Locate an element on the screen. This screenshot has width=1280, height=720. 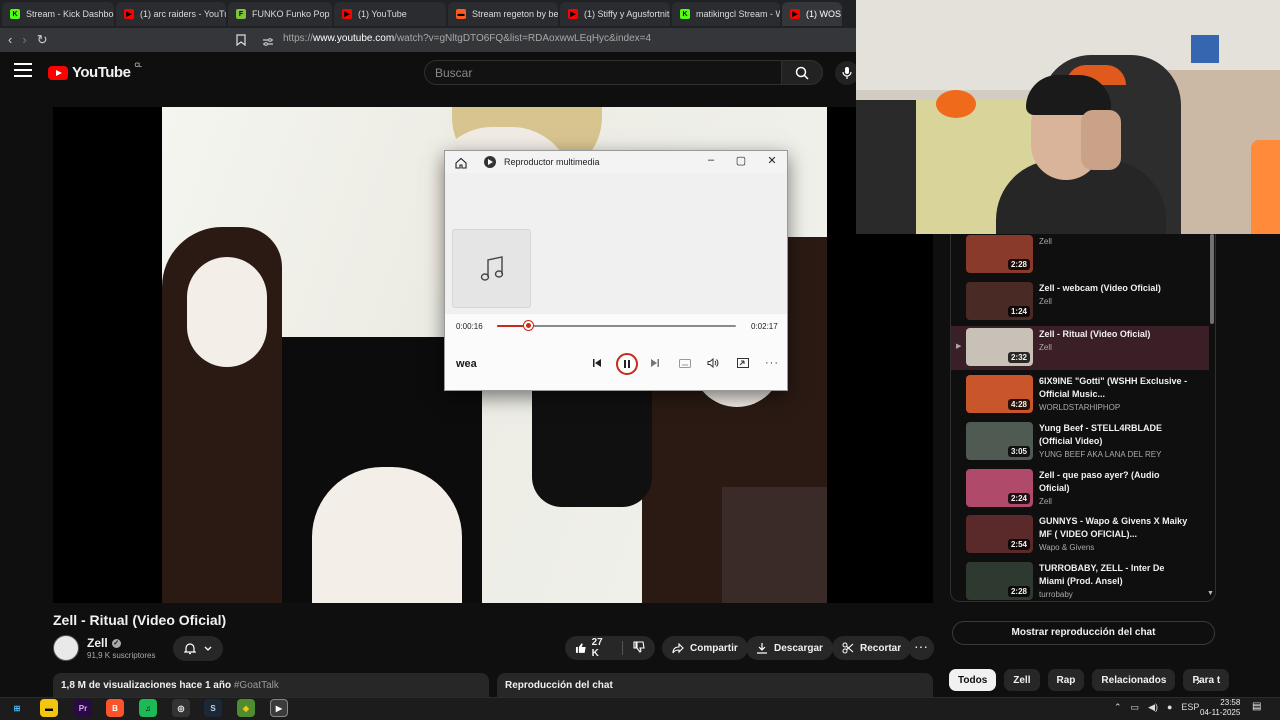
network-icon: ▭ is located at coordinates (1135, 707).